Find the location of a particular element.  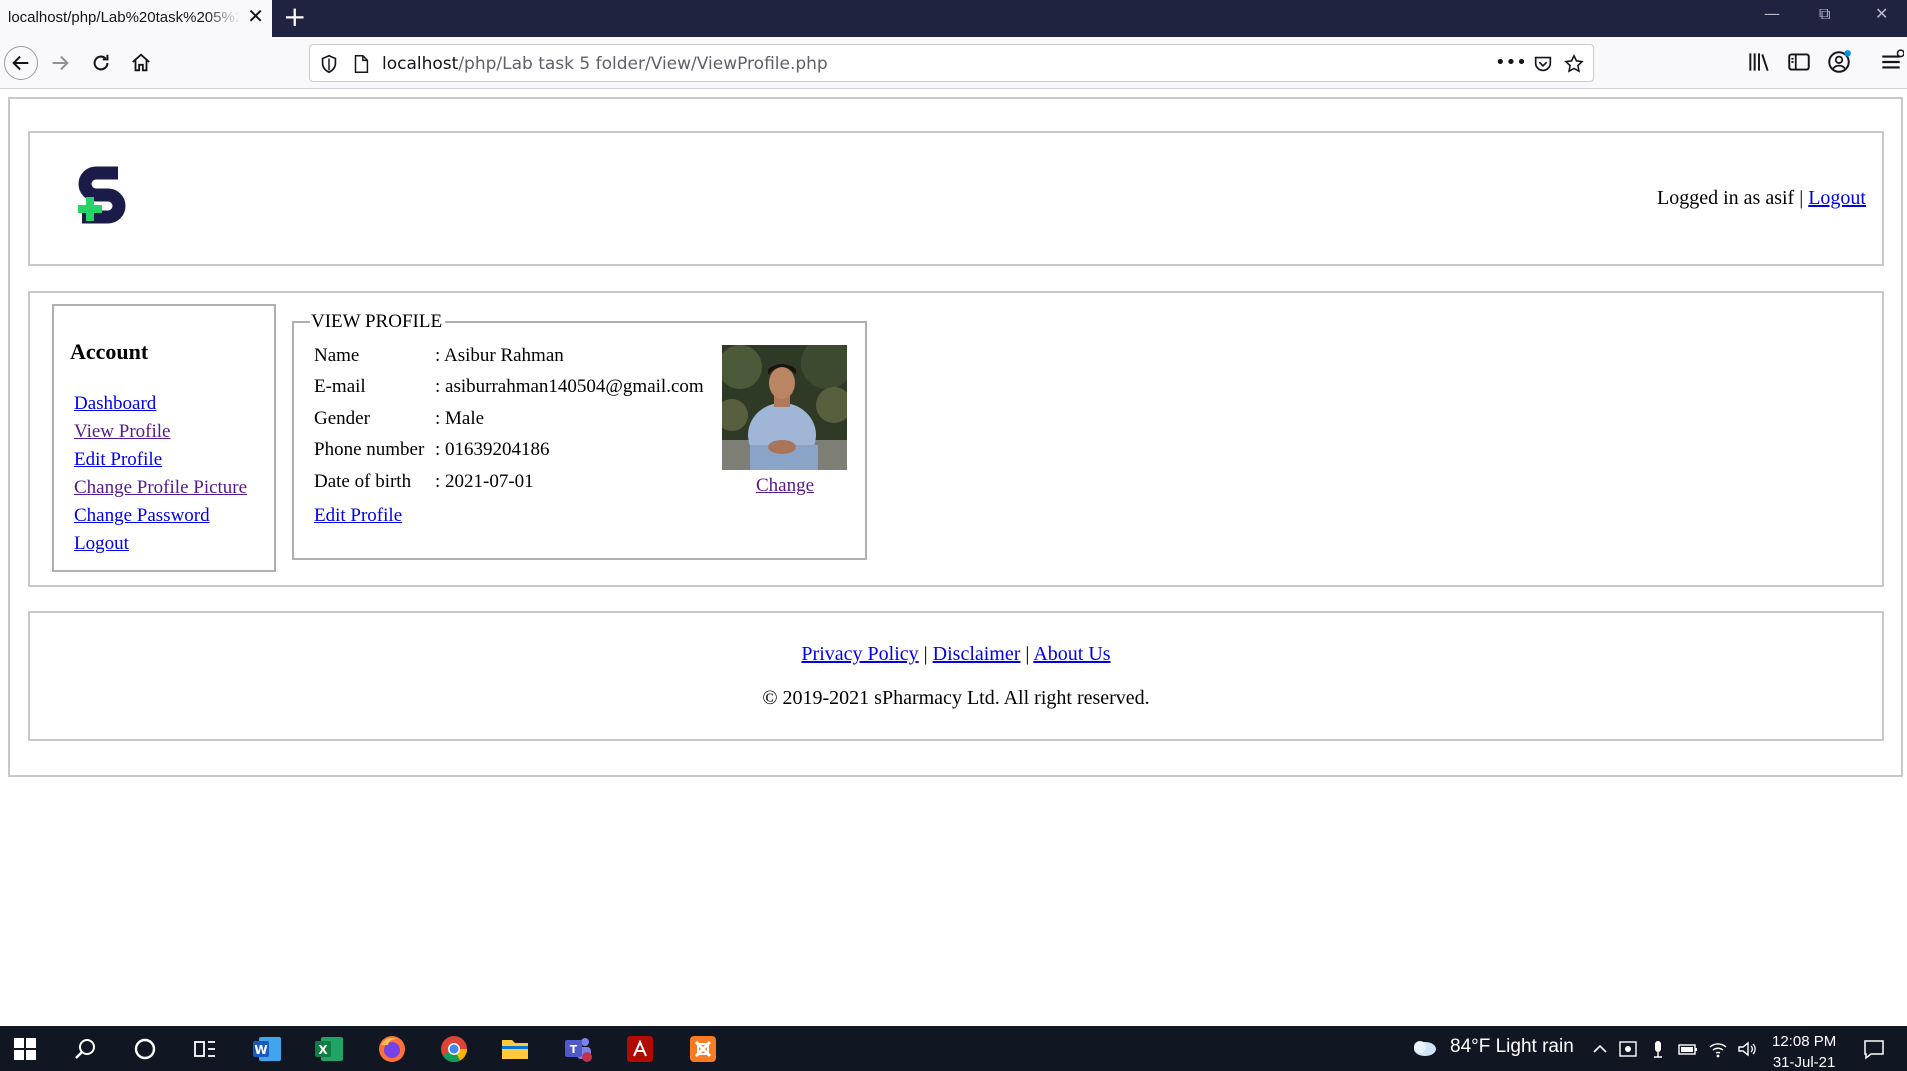

forward-button is located at coordinates (60, 63).